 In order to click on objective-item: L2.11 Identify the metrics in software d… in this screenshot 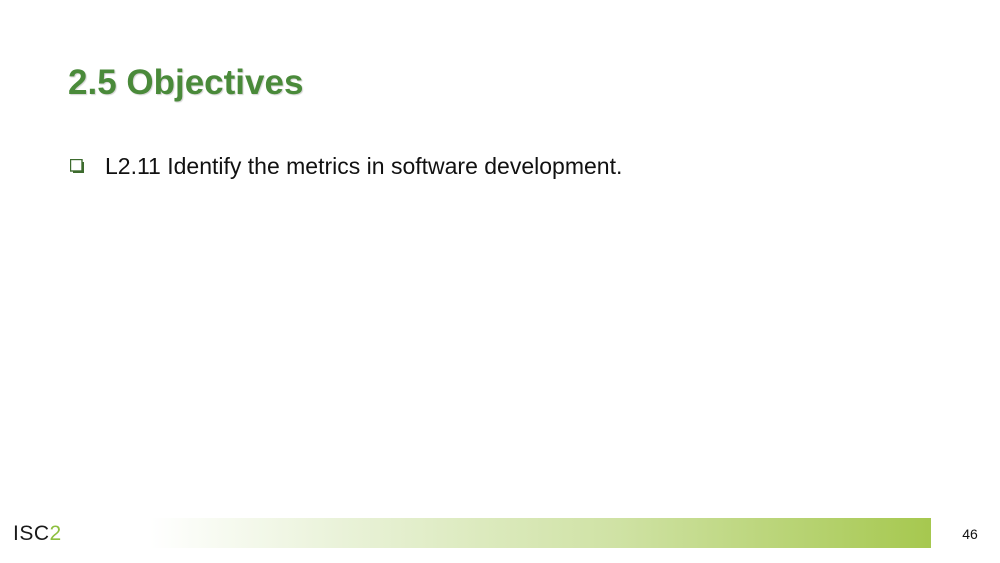, I will do `click(346, 166)`.